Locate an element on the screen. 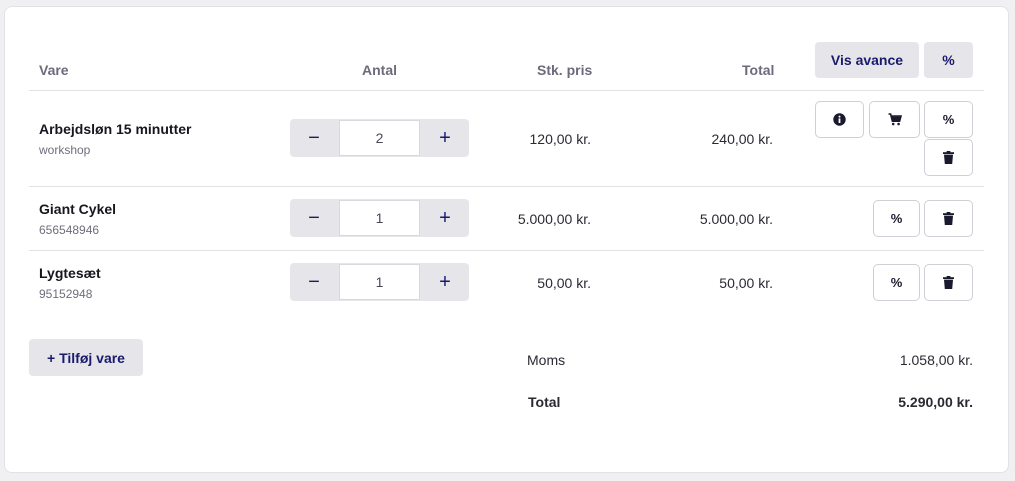  row-total: 5.000,00 kr. is located at coordinates (736, 219).